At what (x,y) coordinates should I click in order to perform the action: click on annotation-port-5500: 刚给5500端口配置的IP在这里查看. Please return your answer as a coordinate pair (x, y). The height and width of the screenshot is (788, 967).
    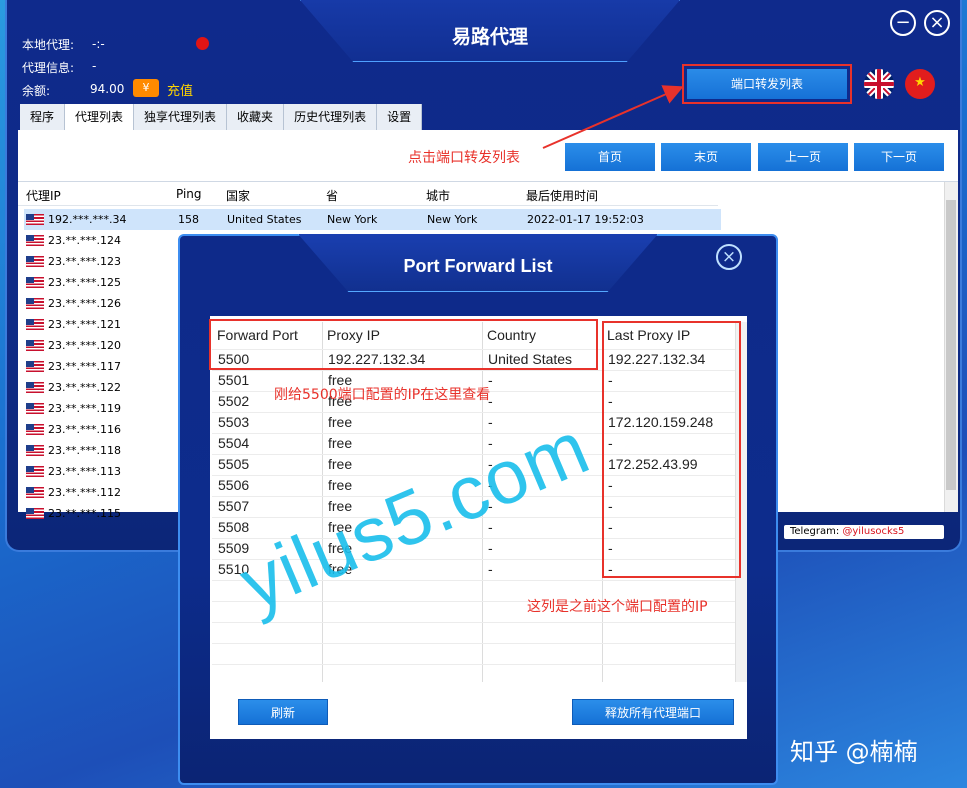
    Looking at the image, I should click on (382, 395).